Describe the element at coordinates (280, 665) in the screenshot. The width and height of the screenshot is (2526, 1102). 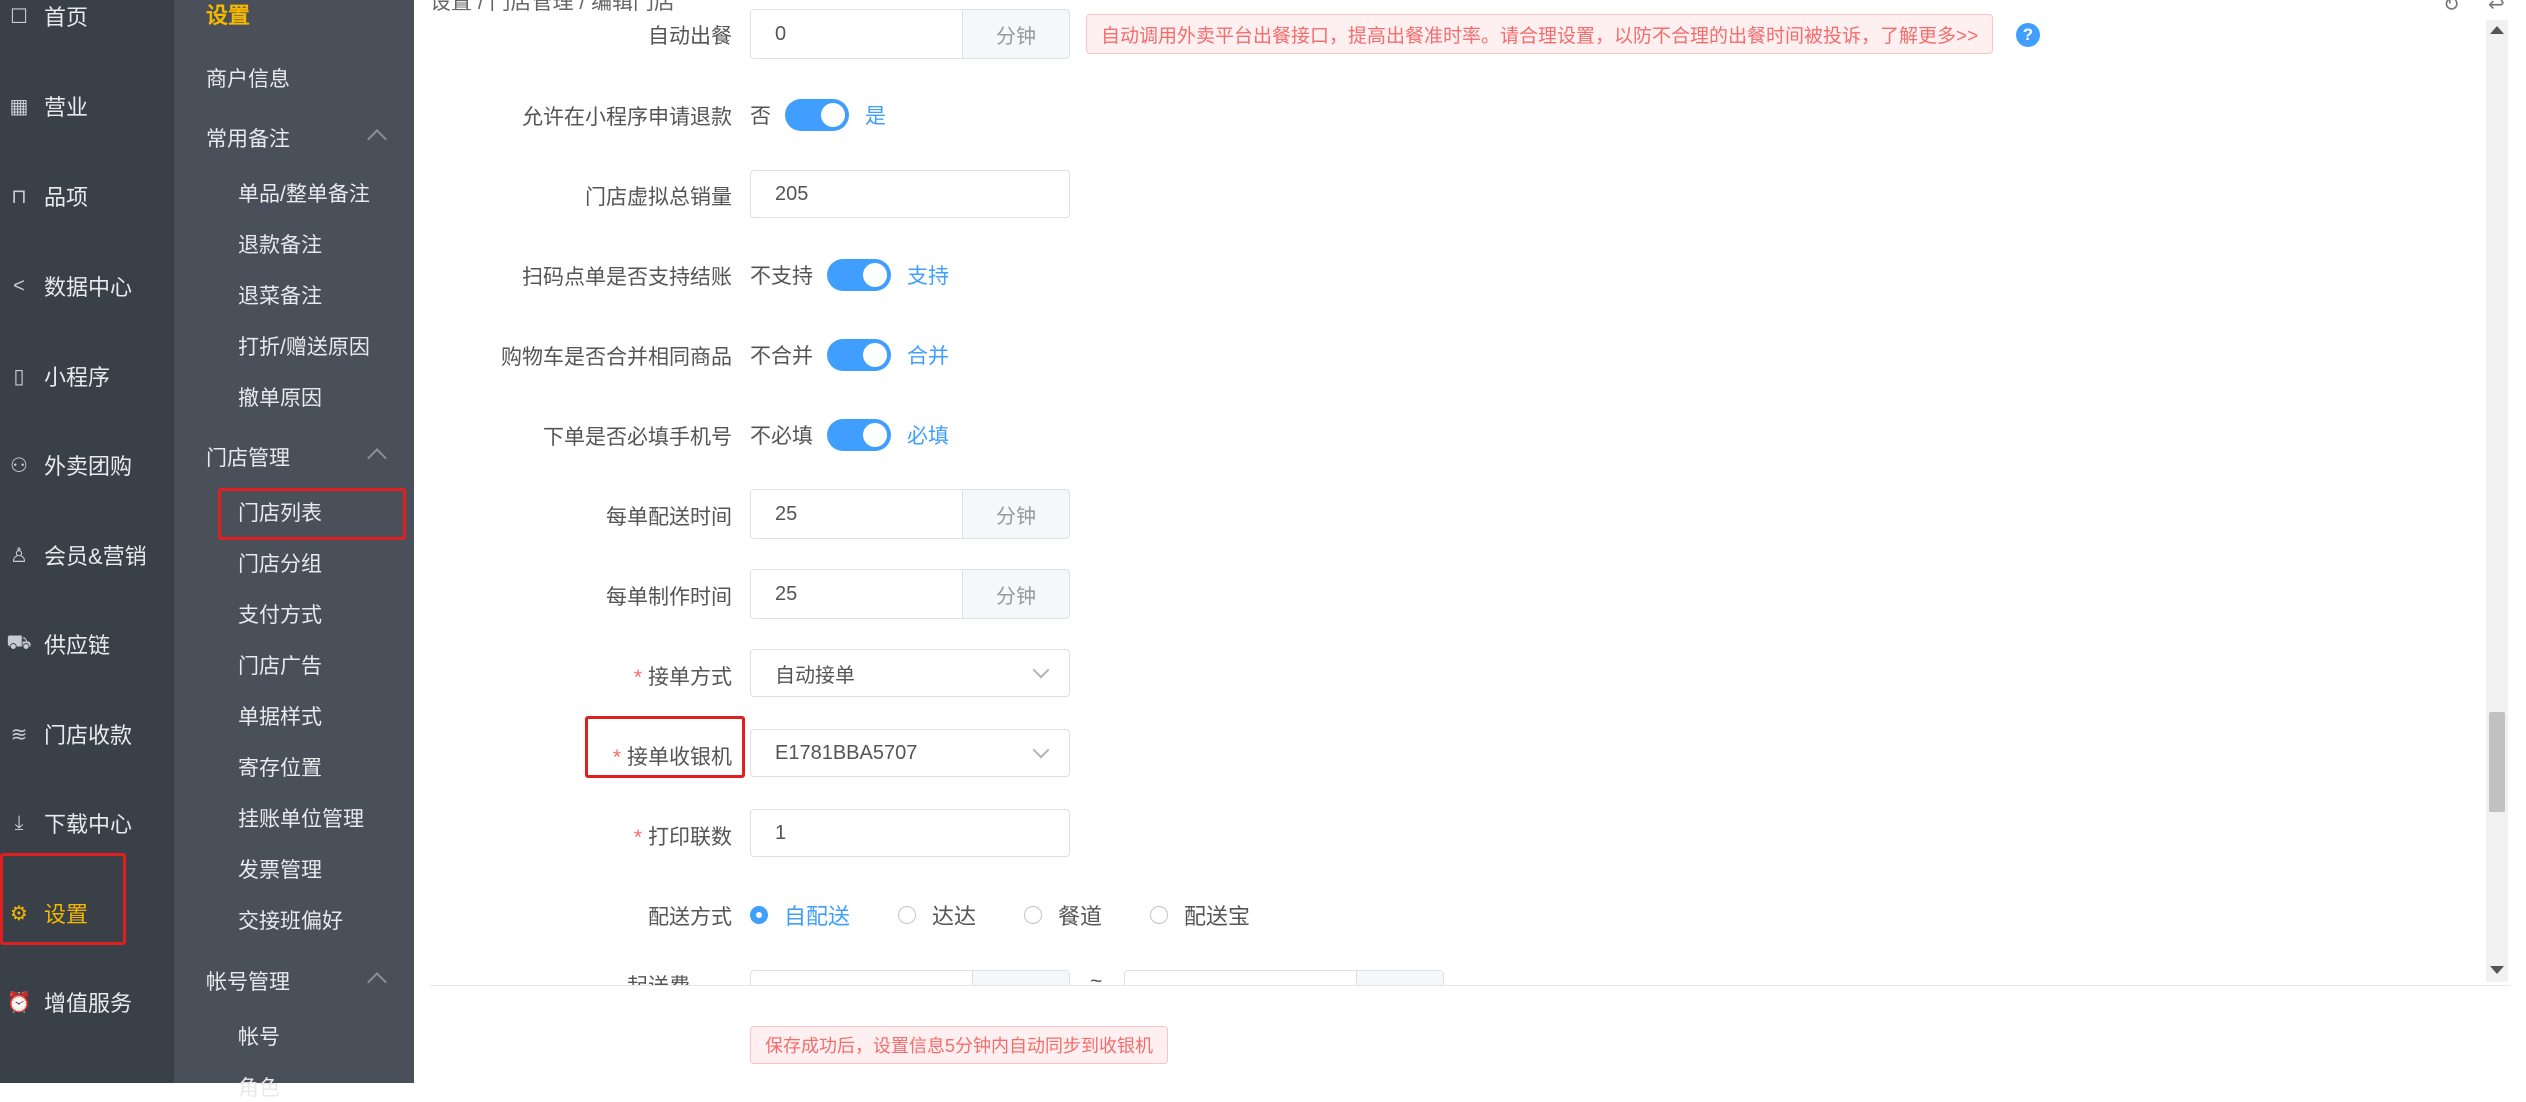
I see `menu-store-item: 门店广告` at that location.